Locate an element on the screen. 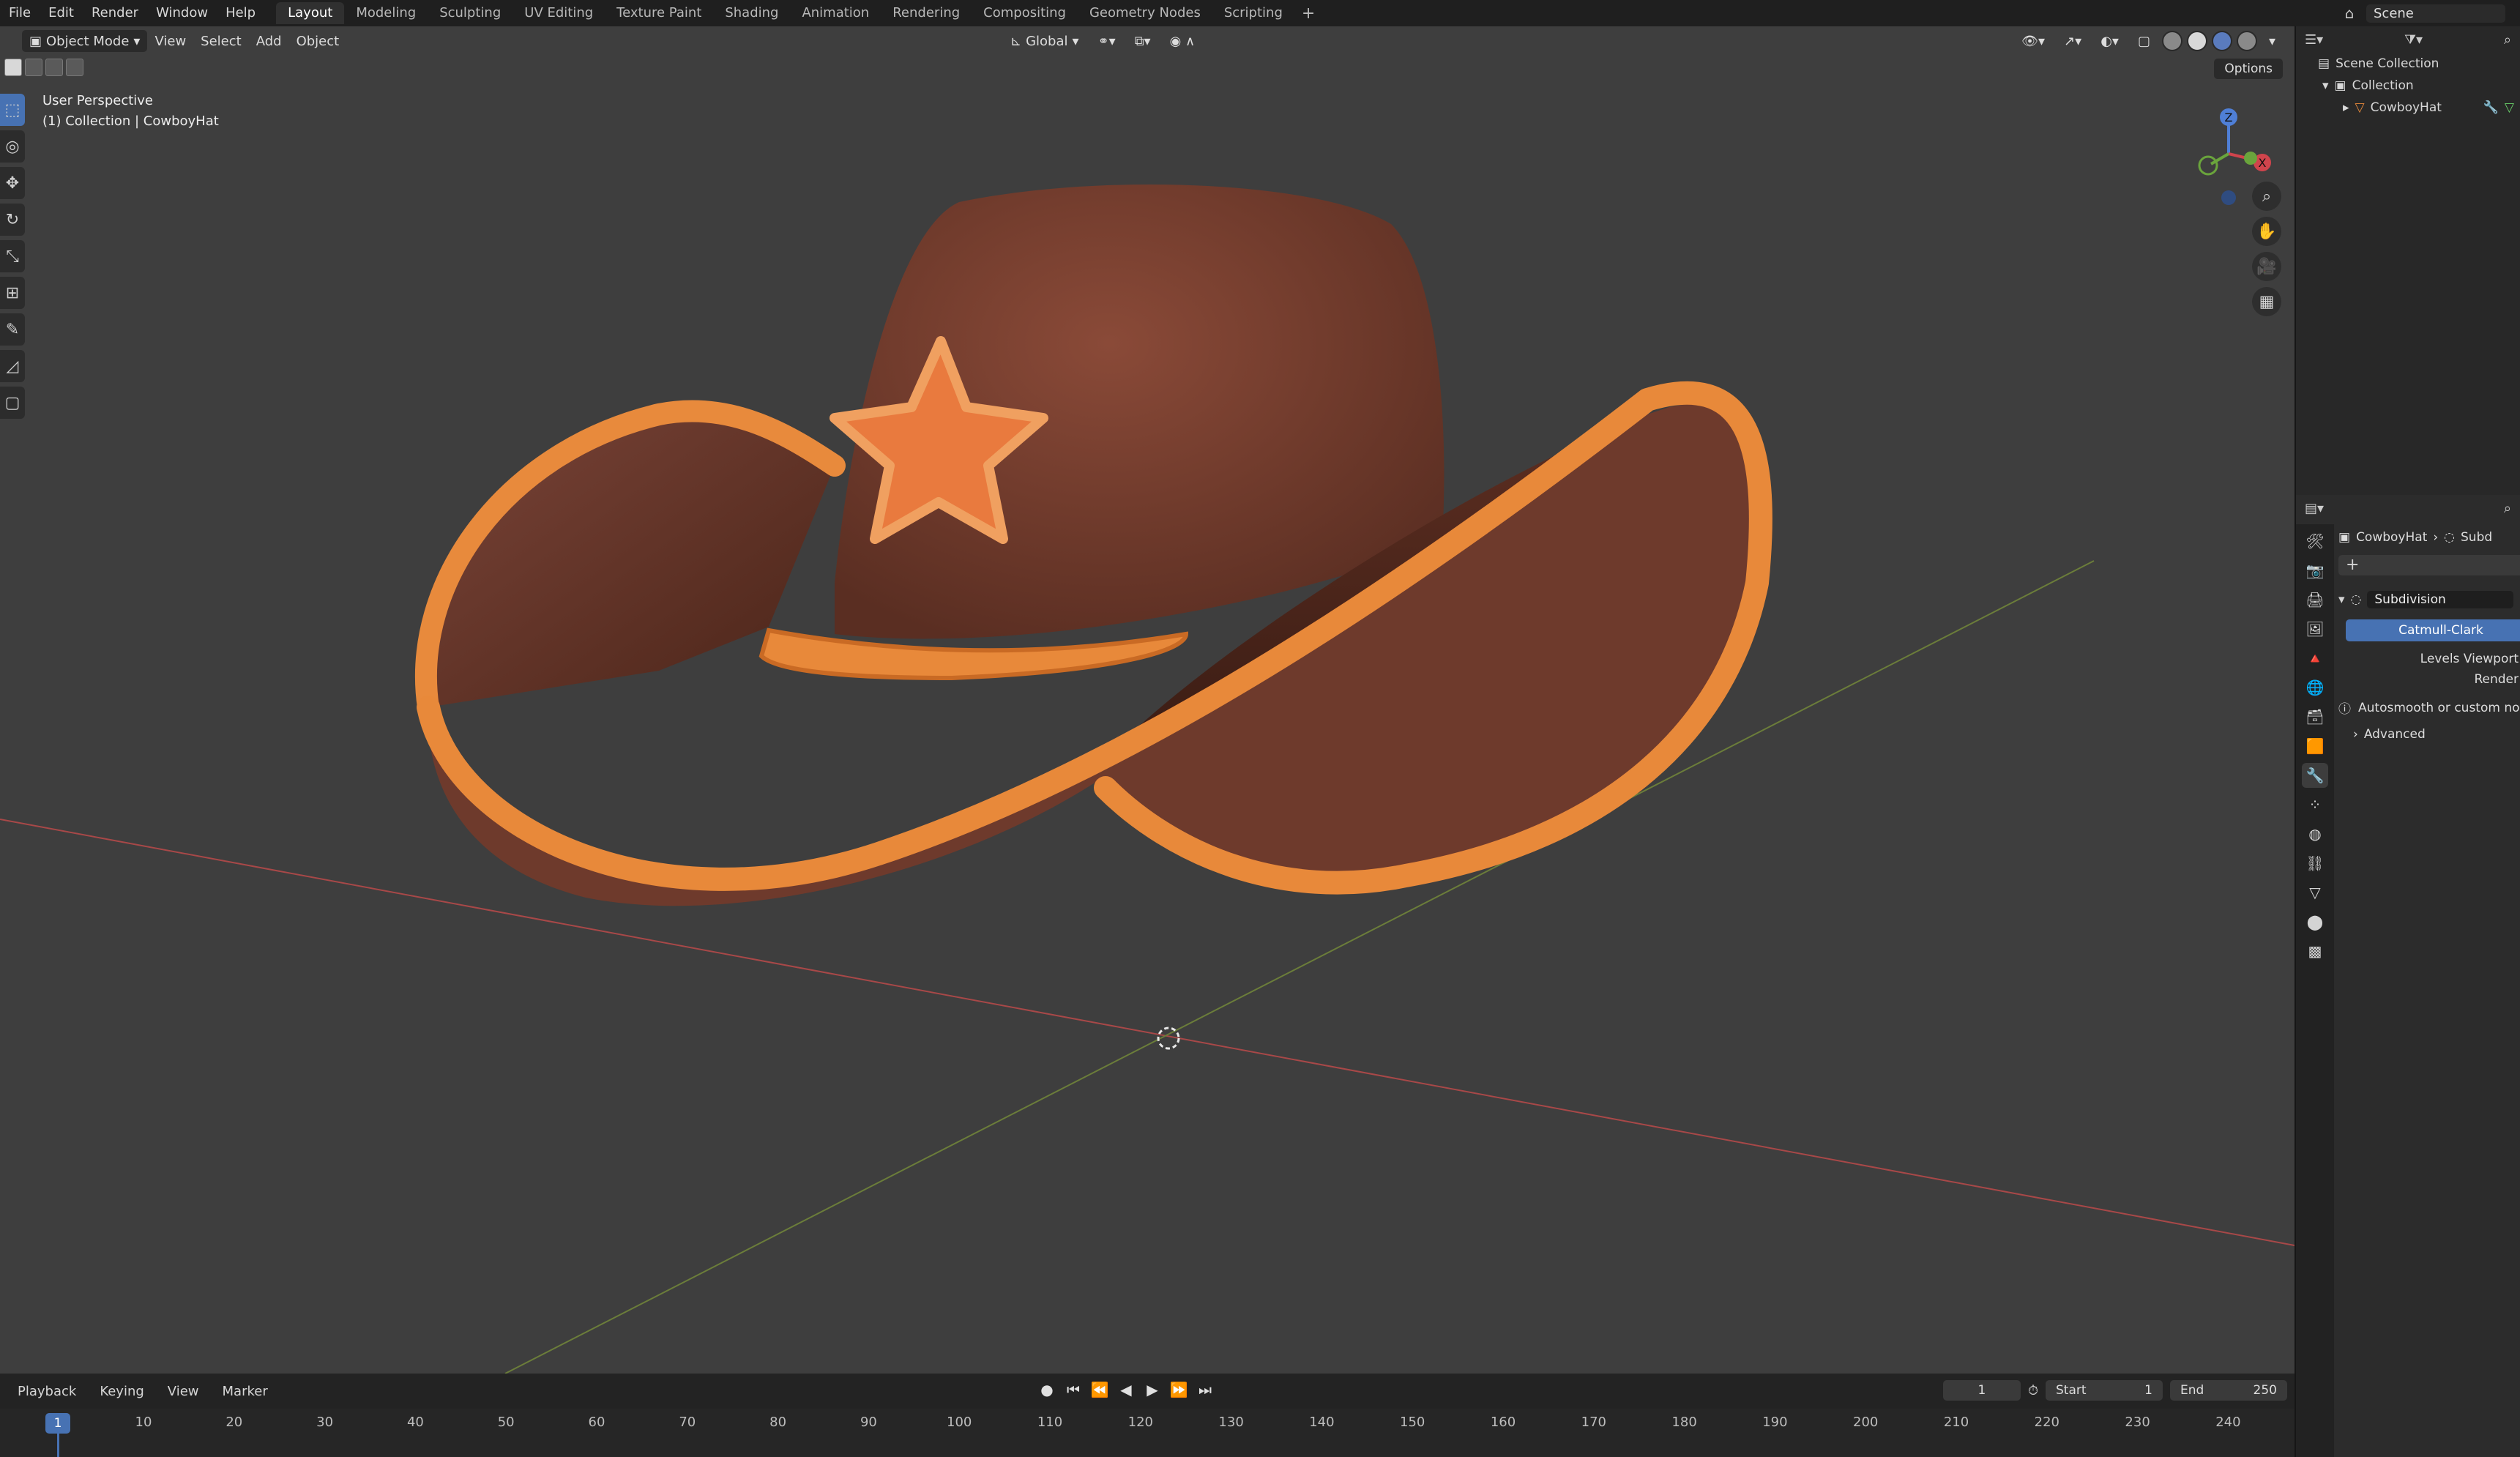 The height and width of the screenshot is (1457, 2520). annotate-icon: ✎ is located at coordinates (12, 329).